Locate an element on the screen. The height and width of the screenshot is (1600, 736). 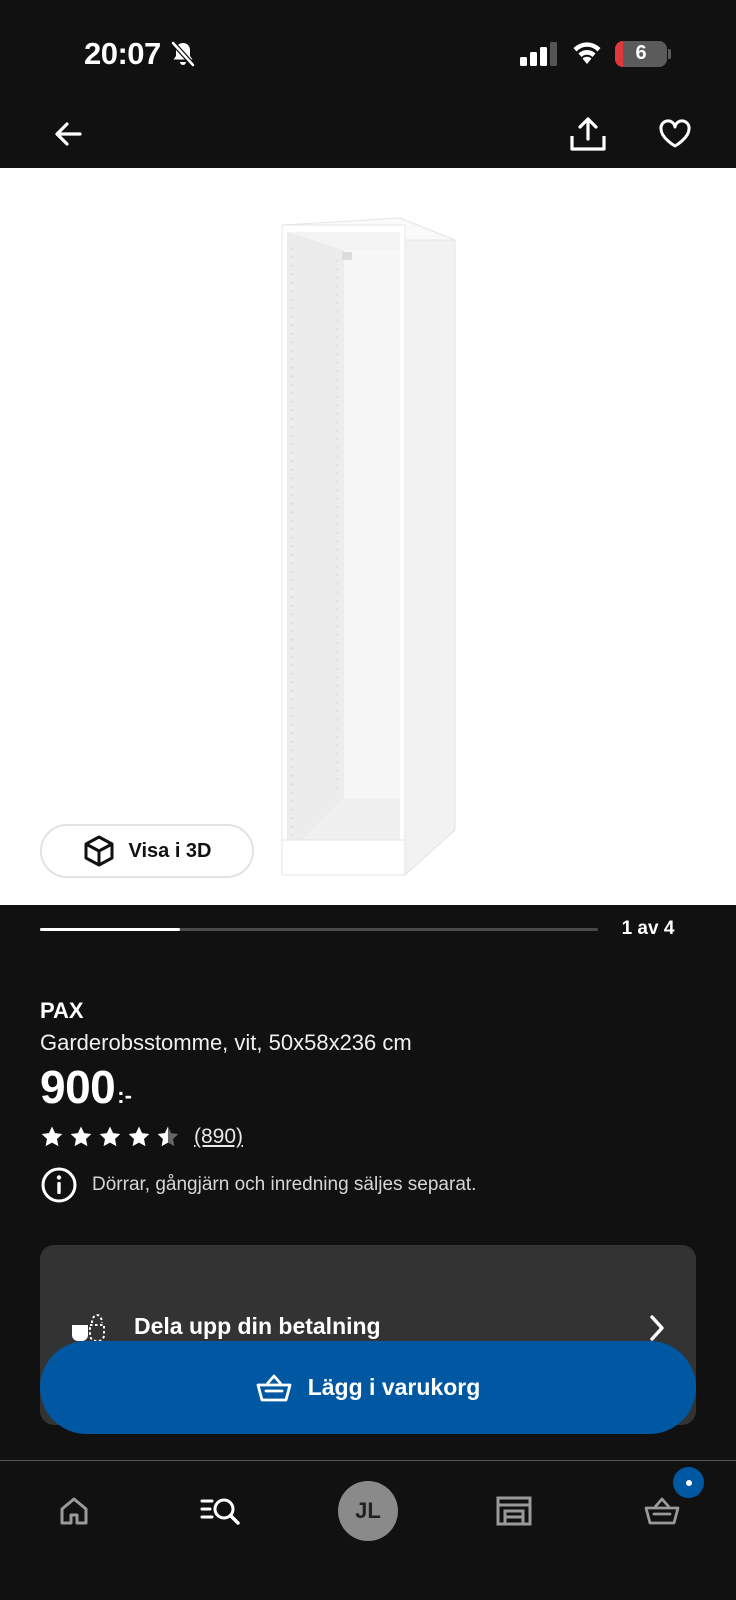
add-to-cart-label: Lägg i varukorg is located at coordinates (394, 1387).